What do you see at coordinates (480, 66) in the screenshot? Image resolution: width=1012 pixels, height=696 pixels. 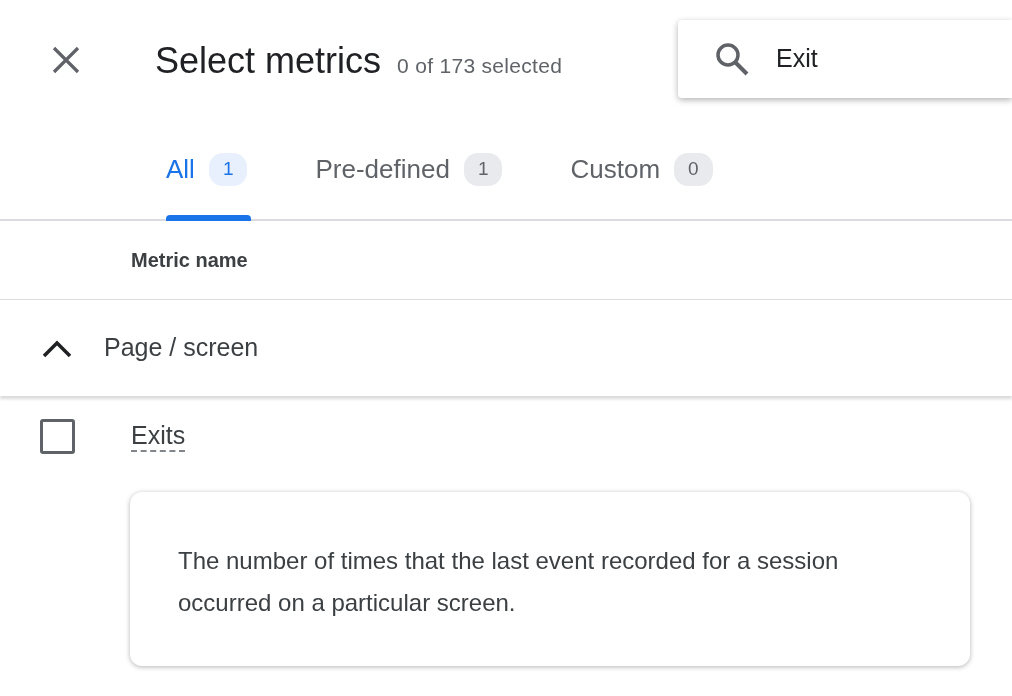 I see `selection-count: 0 of 173 selected` at bounding box center [480, 66].